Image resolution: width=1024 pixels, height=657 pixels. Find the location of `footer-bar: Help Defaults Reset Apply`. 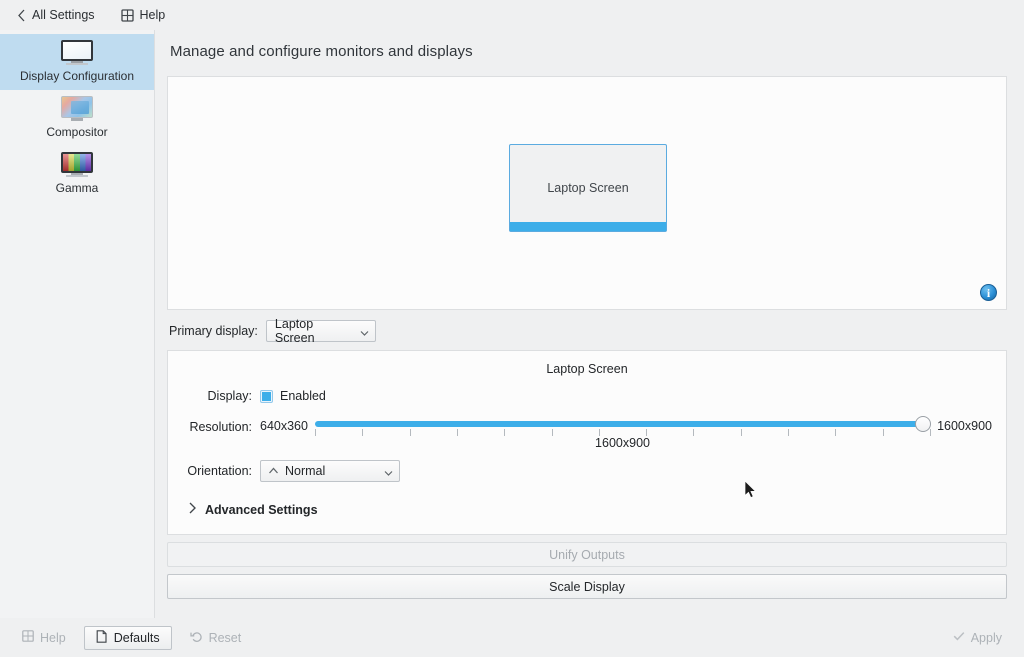

footer-bar: Help Defaults Reset Apply is located at coordinates (512, 637).